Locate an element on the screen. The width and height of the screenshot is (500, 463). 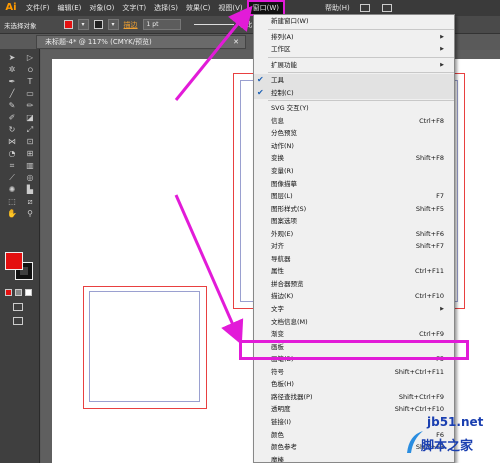
window-menu-item: 渐变 Ctrl+F9 is located at coordinates (354, 334).